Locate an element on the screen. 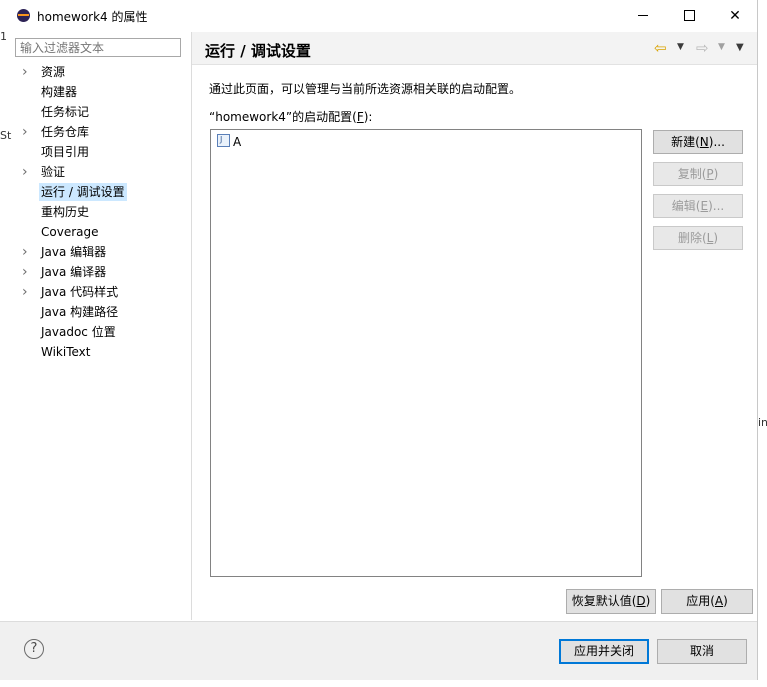  new-button-mnemonic: N is located at coordinates (704, 142).